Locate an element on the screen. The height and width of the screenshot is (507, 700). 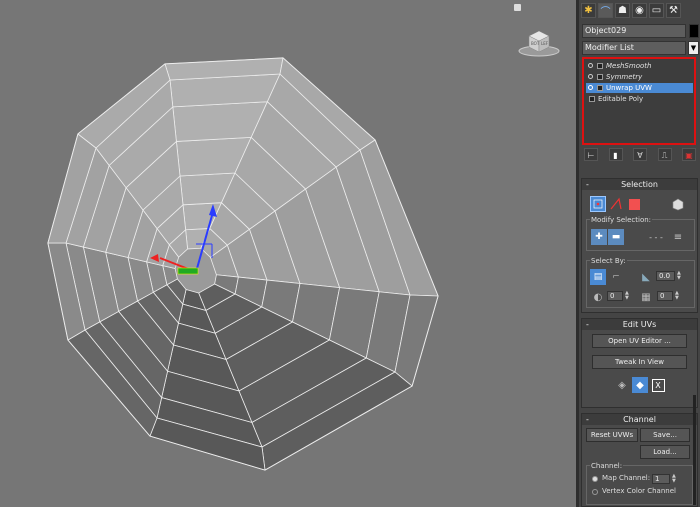
selection-rollout-header: - Selection is located at coordinates (639, 184).